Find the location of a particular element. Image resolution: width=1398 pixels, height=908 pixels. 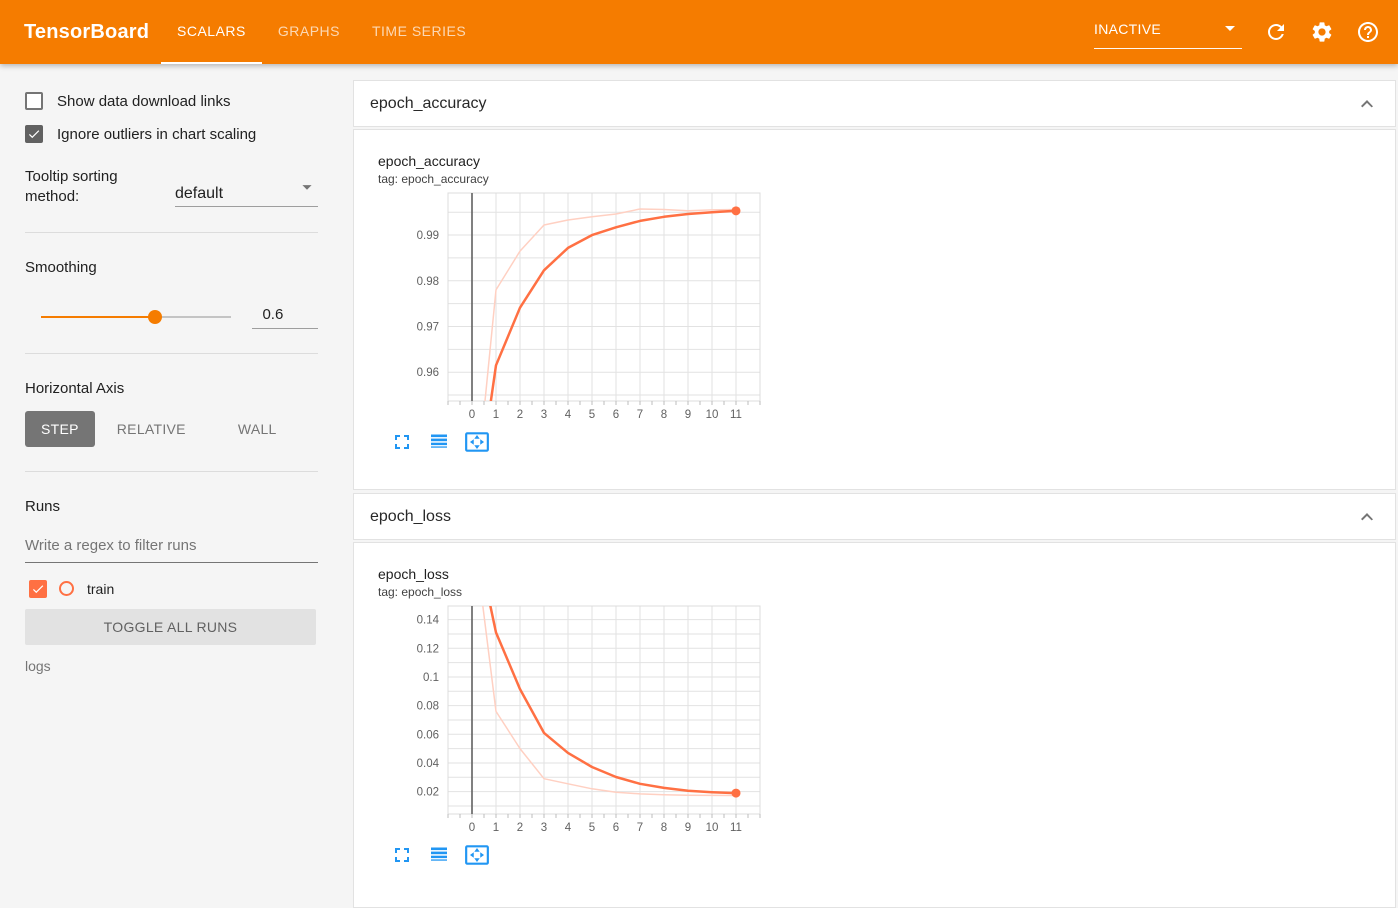

svg-text: 0.97 is located at coordinates (428, 327).